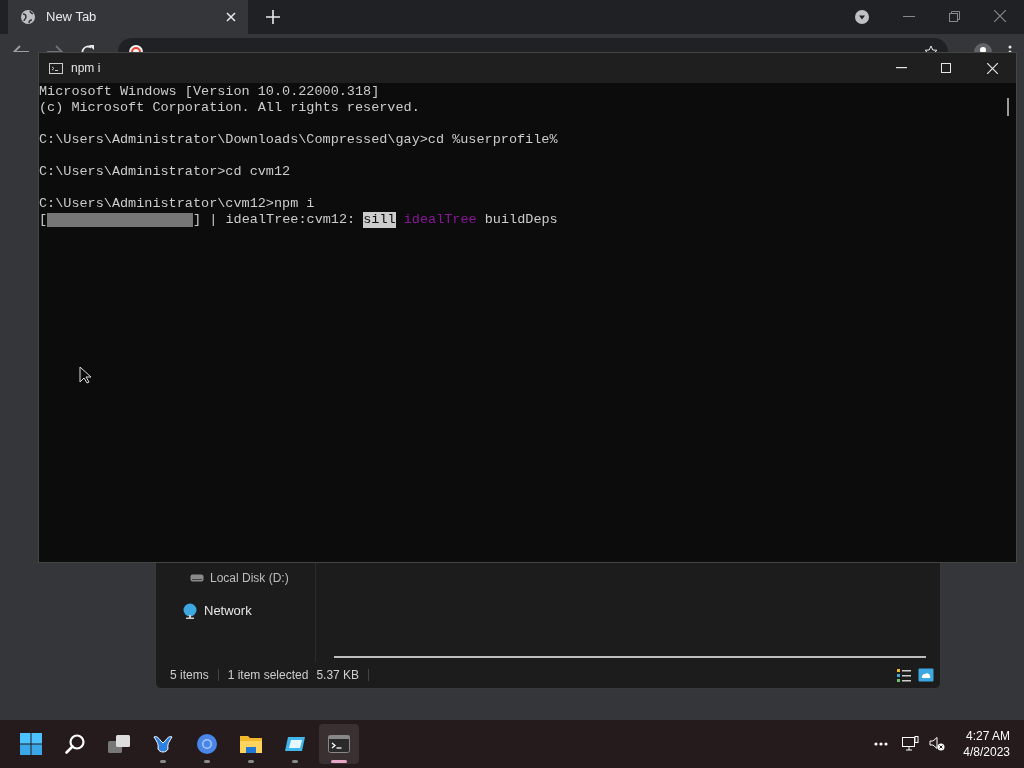 The height and width of the screenshot is (768, 1024). Describe the element at coordinates (28, 17) in the screenshot. I see `globe-icon` at that location.